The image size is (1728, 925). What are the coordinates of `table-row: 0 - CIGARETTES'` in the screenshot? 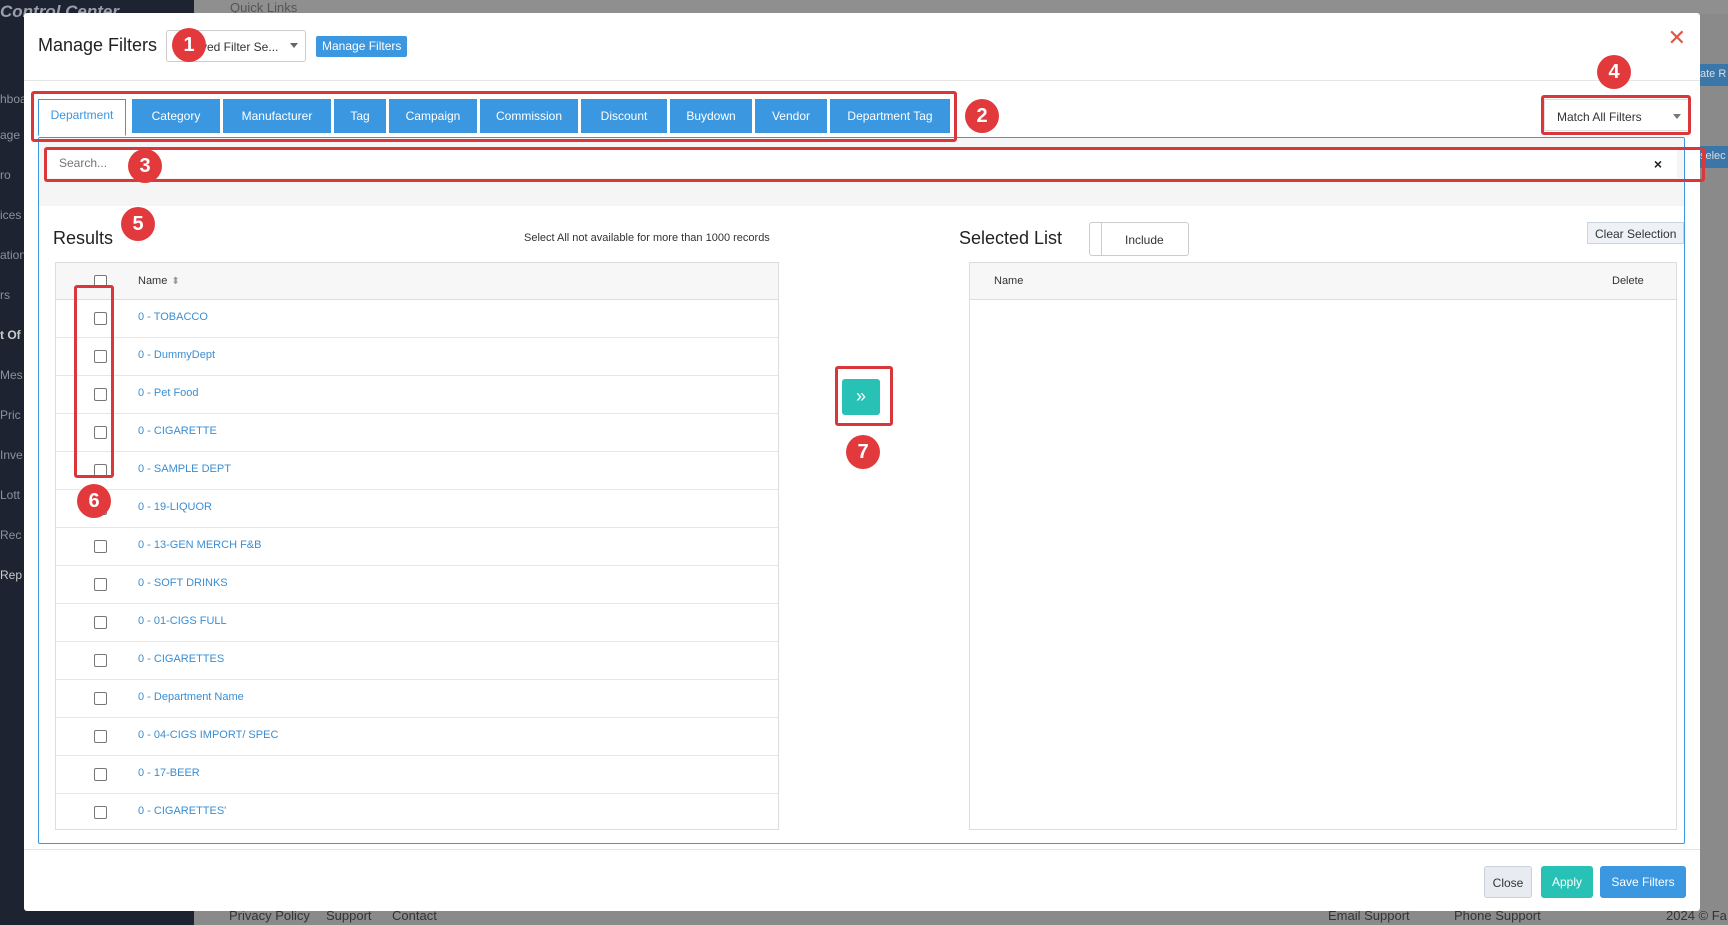 It's located at (417, 811).